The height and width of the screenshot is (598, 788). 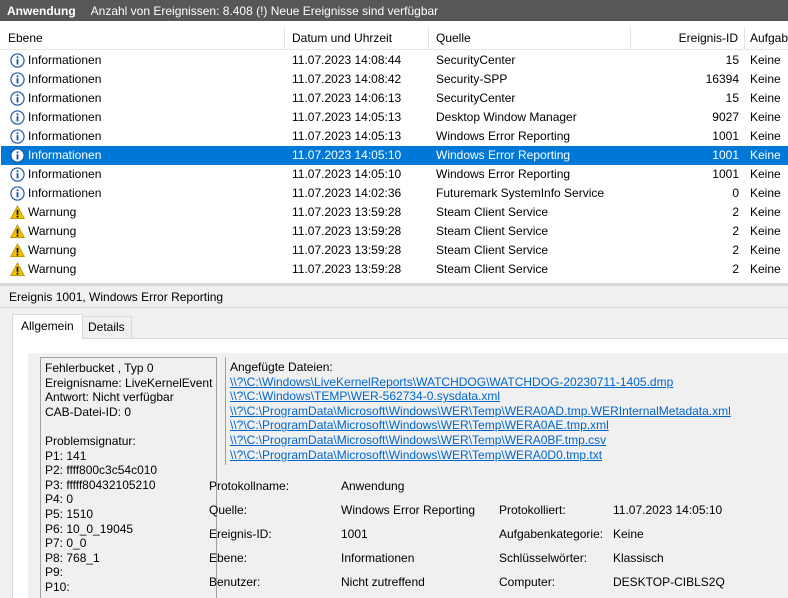 I want to click on user-label: Benutzer:, so click(x=235, y=582).